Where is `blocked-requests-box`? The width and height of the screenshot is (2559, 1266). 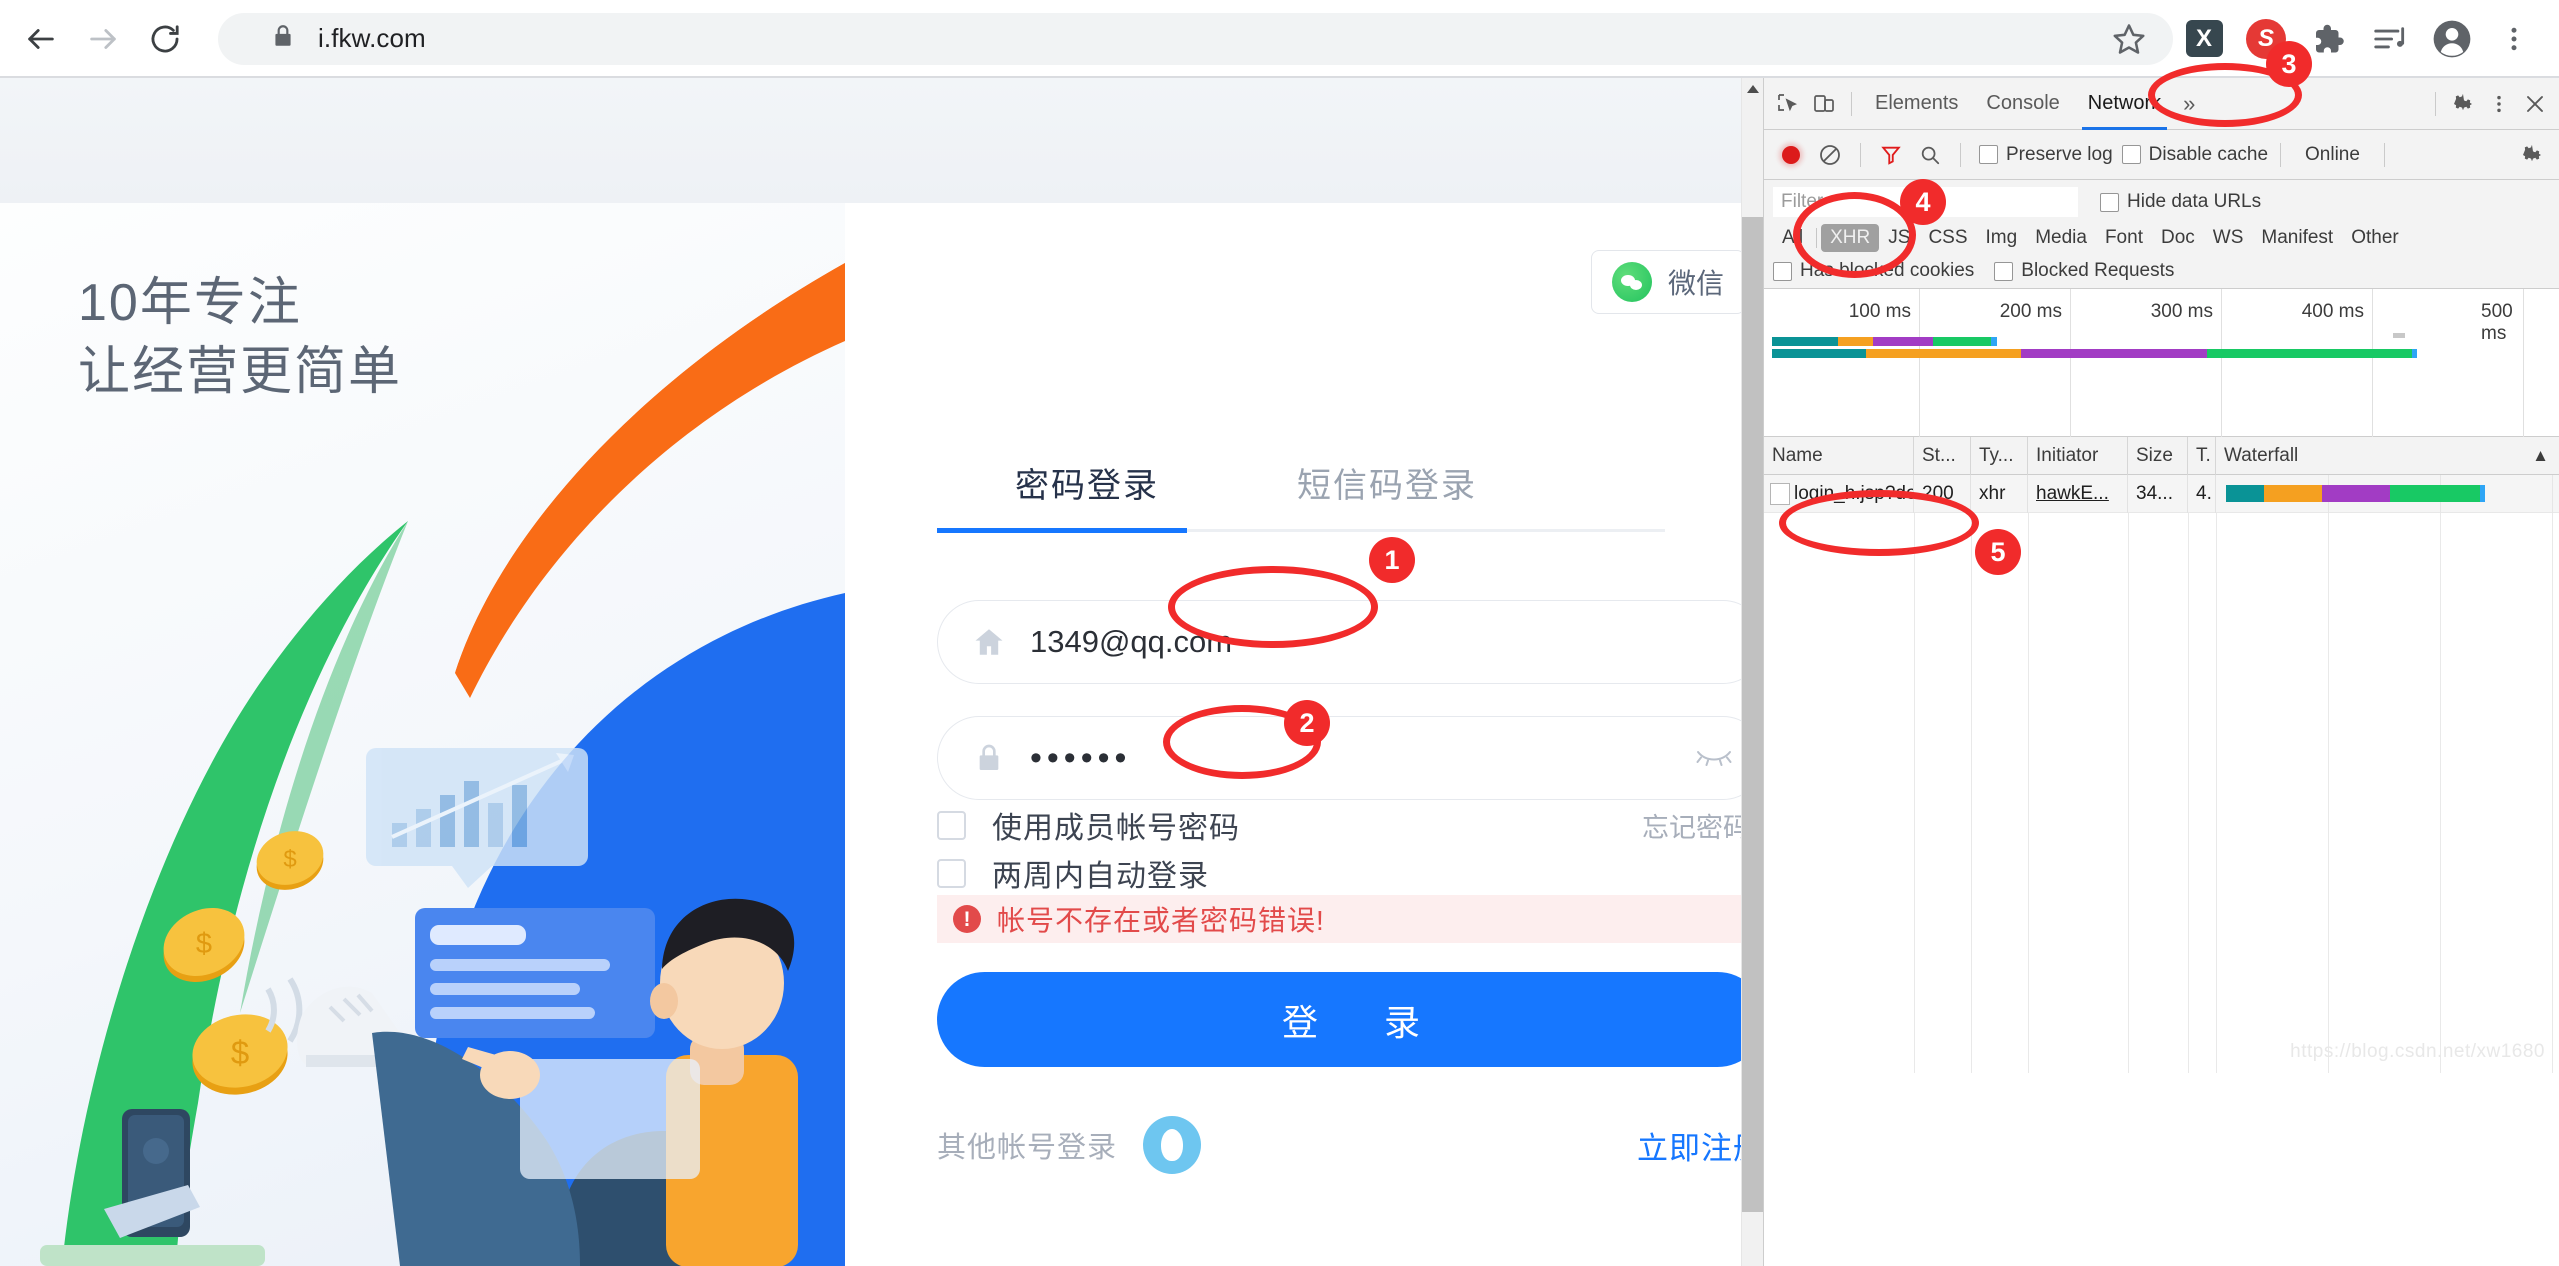 blocked-requests-box is located at coordinates (2004, 271).